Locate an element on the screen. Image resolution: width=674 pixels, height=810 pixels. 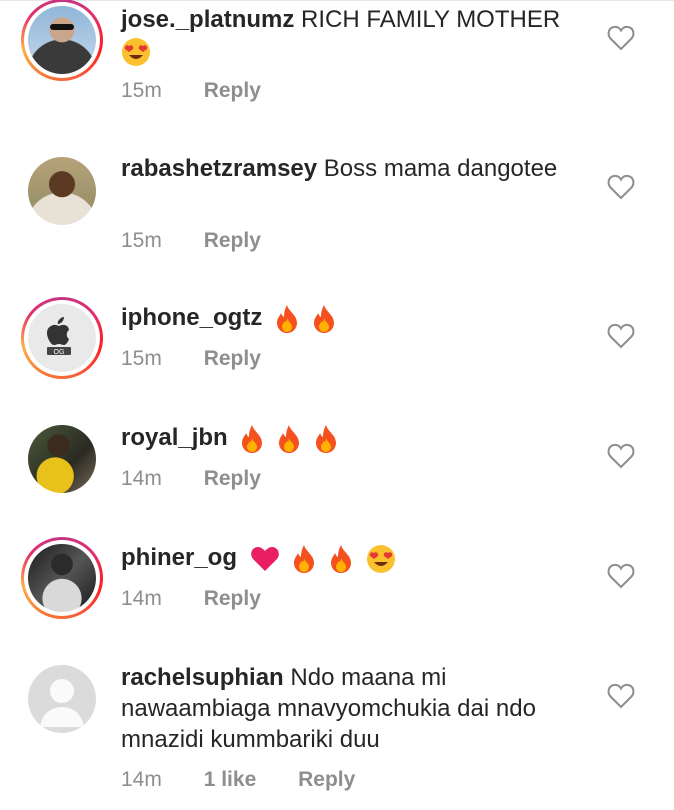
apple-logo-icon: OG is located at coordinates (59, 336).